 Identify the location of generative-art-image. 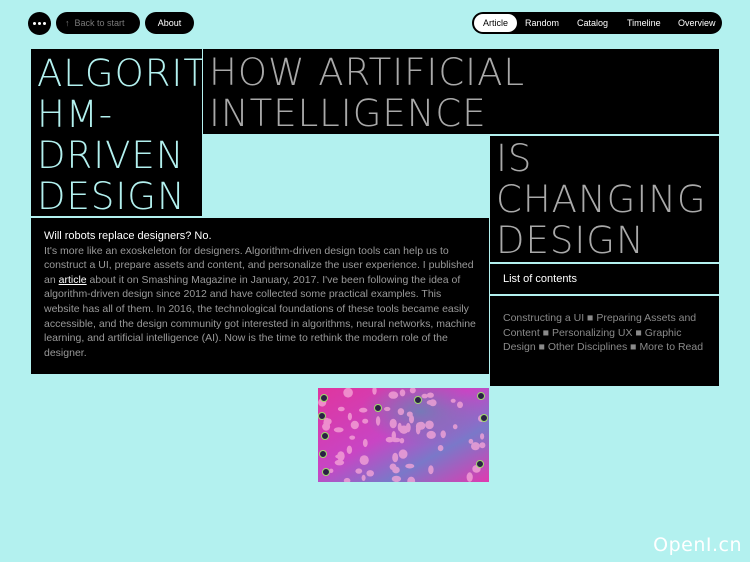
(403, 435).